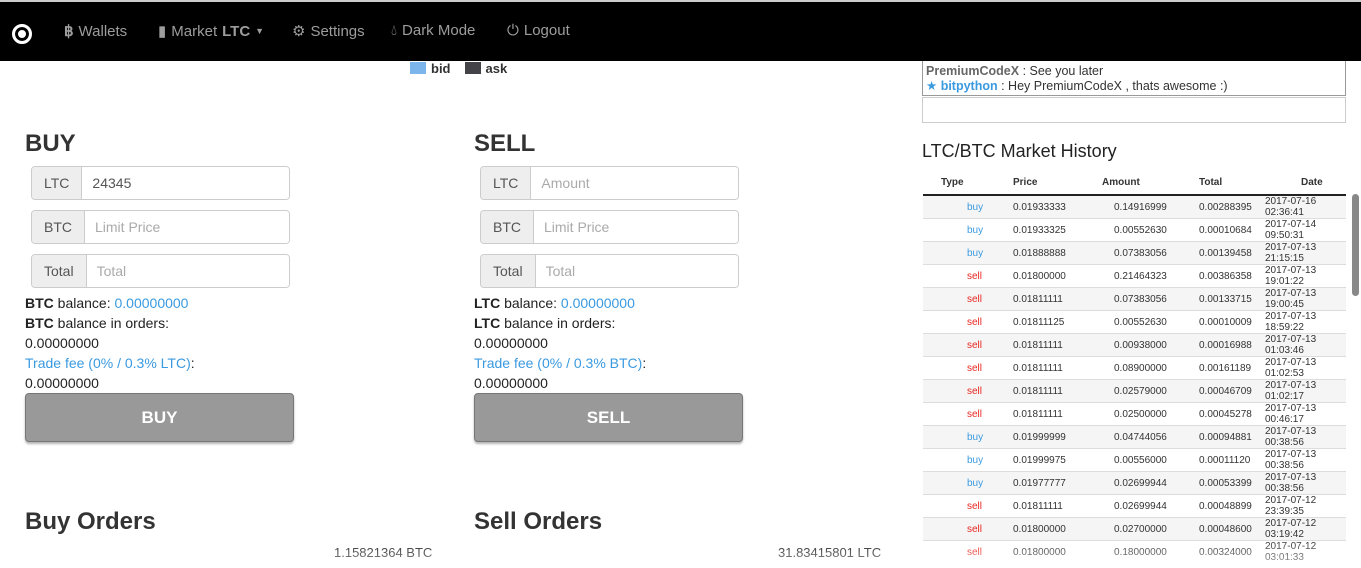 The image size is (1361, 568). What do you see at coordinates (1303, 322) in the screenshot?
I see `cell-date: 2017-07-13 18:59:22` at bounding box center [1303, 322].